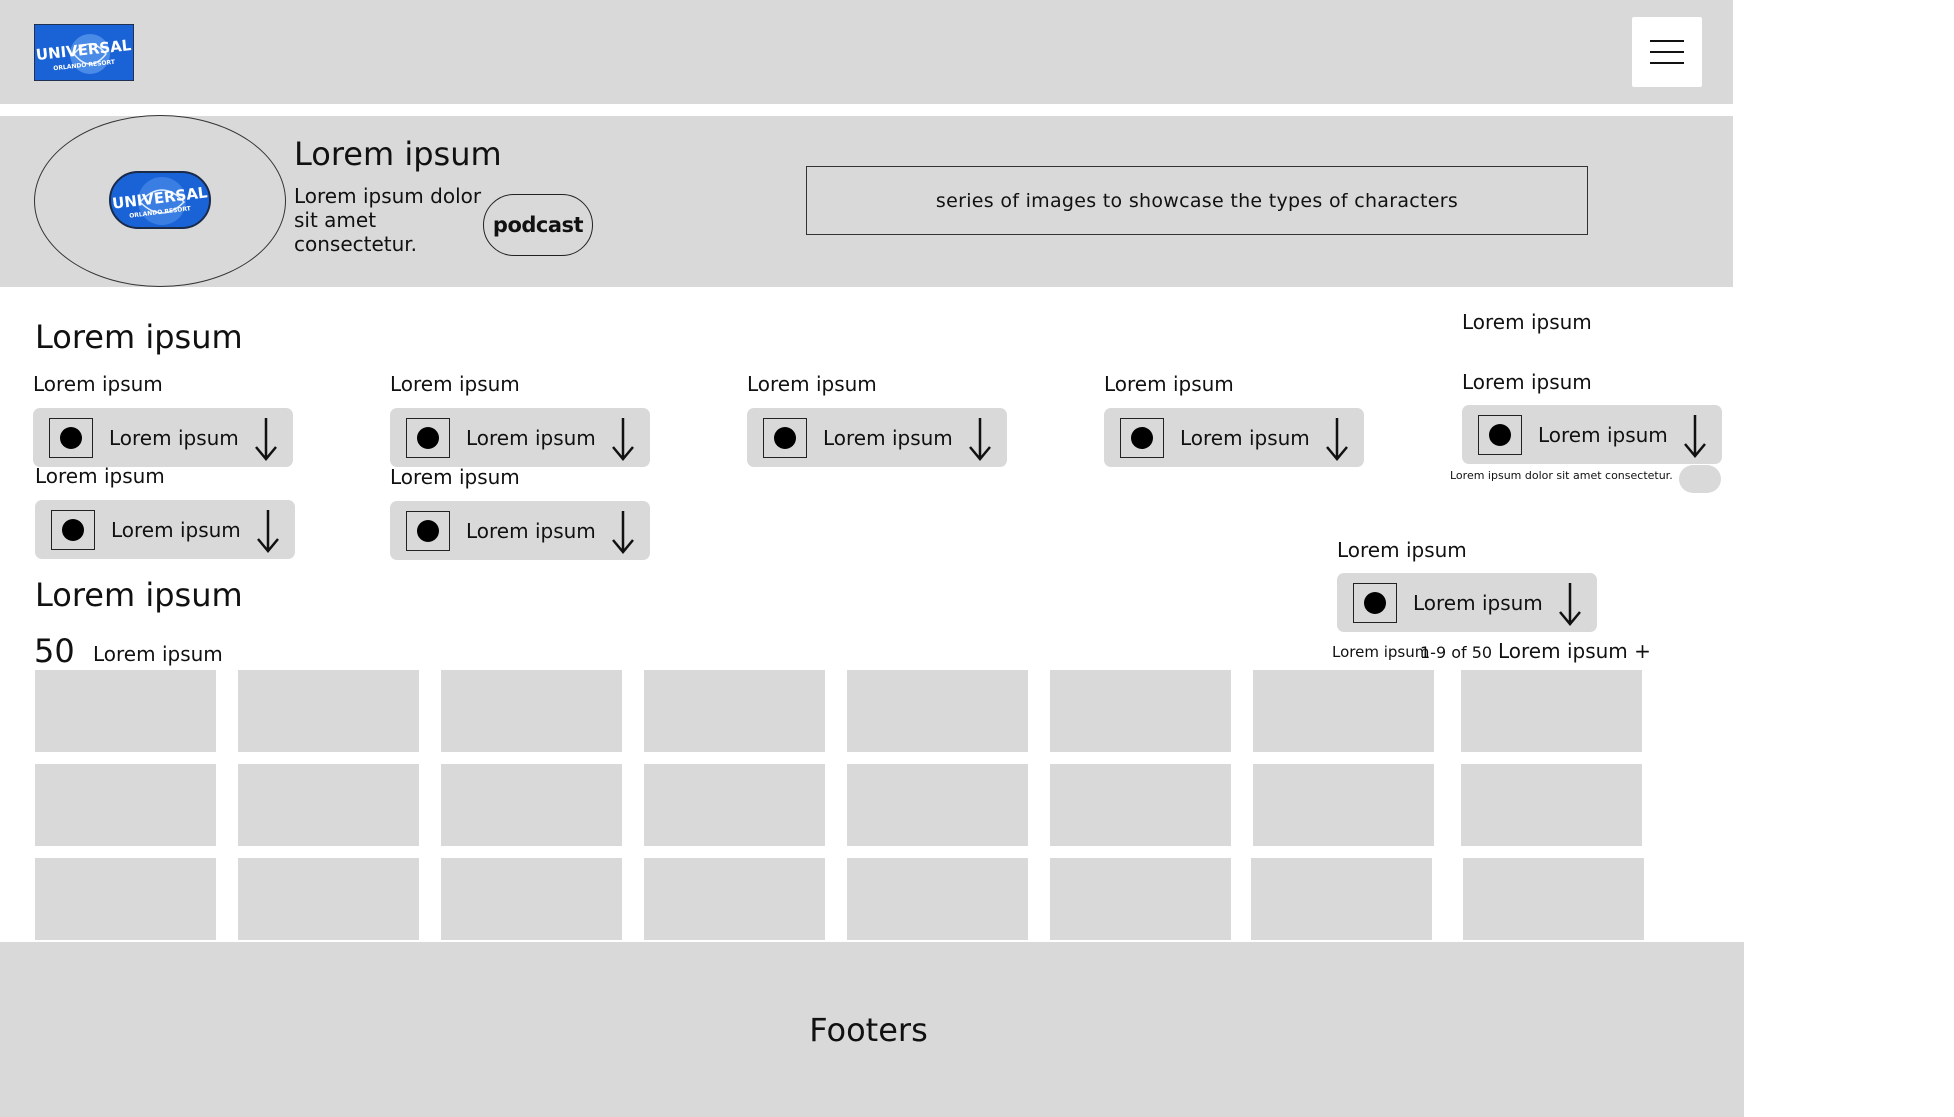  I want to click on page-footer: Footers, so click(872, 1029).